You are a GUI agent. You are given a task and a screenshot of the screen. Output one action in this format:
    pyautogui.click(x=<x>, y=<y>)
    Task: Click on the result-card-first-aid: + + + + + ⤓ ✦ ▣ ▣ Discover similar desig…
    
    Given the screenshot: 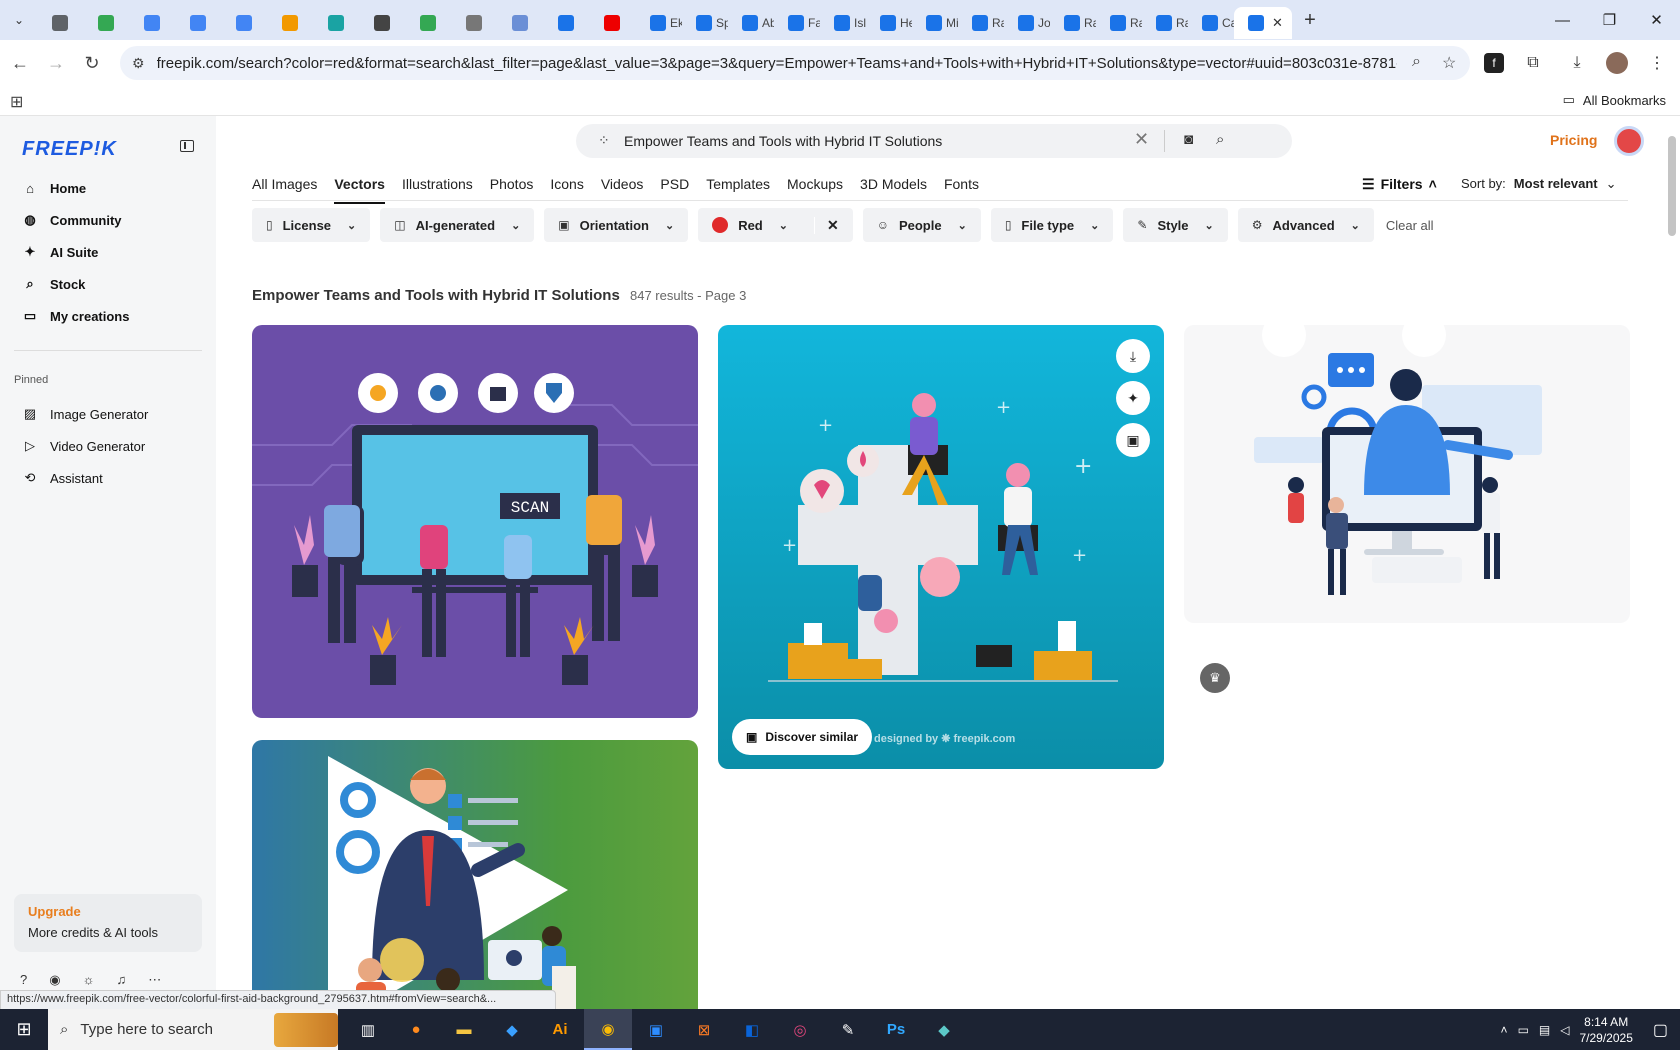 What is the action you would take?
    pyautogui.click(x=941, y=547)
    